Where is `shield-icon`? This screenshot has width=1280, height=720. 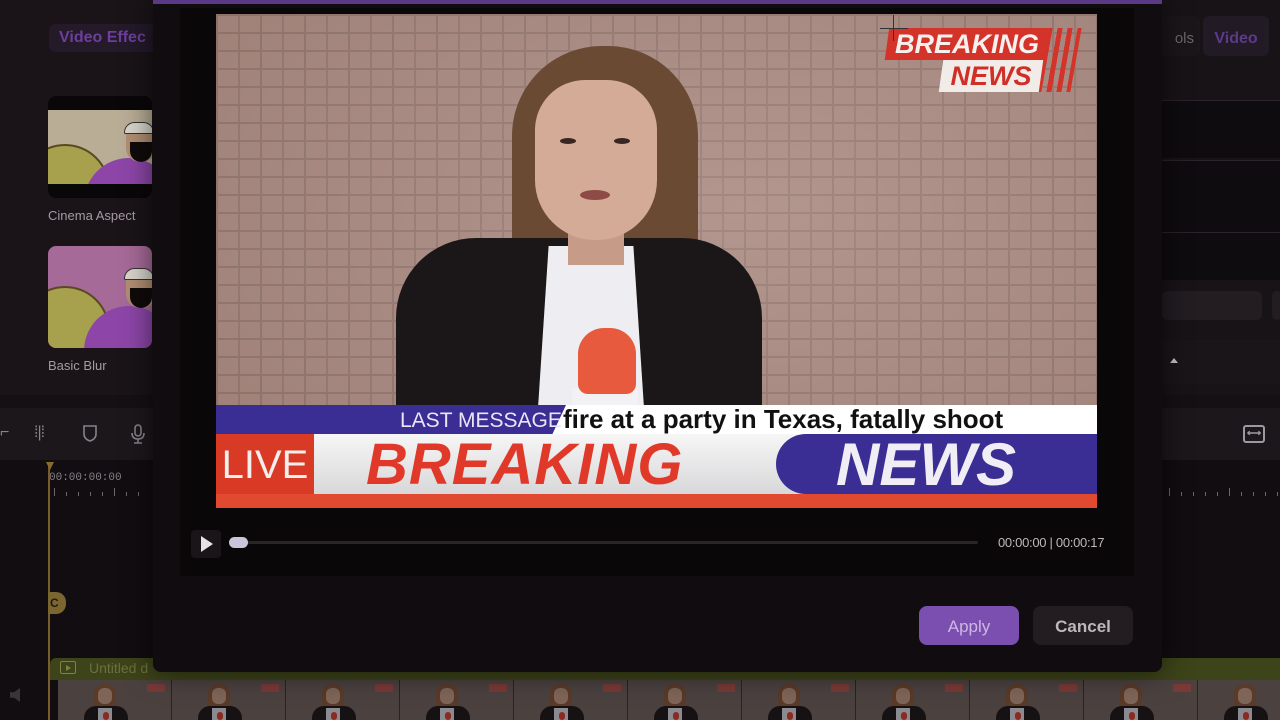 shield-icon is located at coordinates (90, 435).